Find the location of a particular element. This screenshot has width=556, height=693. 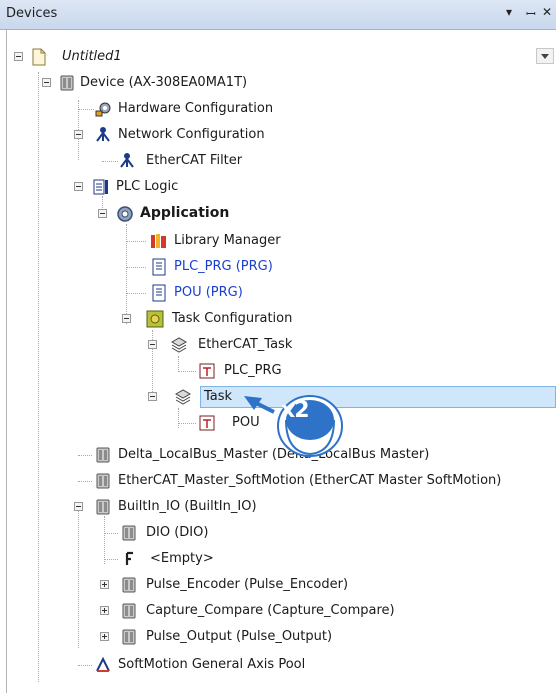

task-configuration-icon is located at coordinates (155, 319).